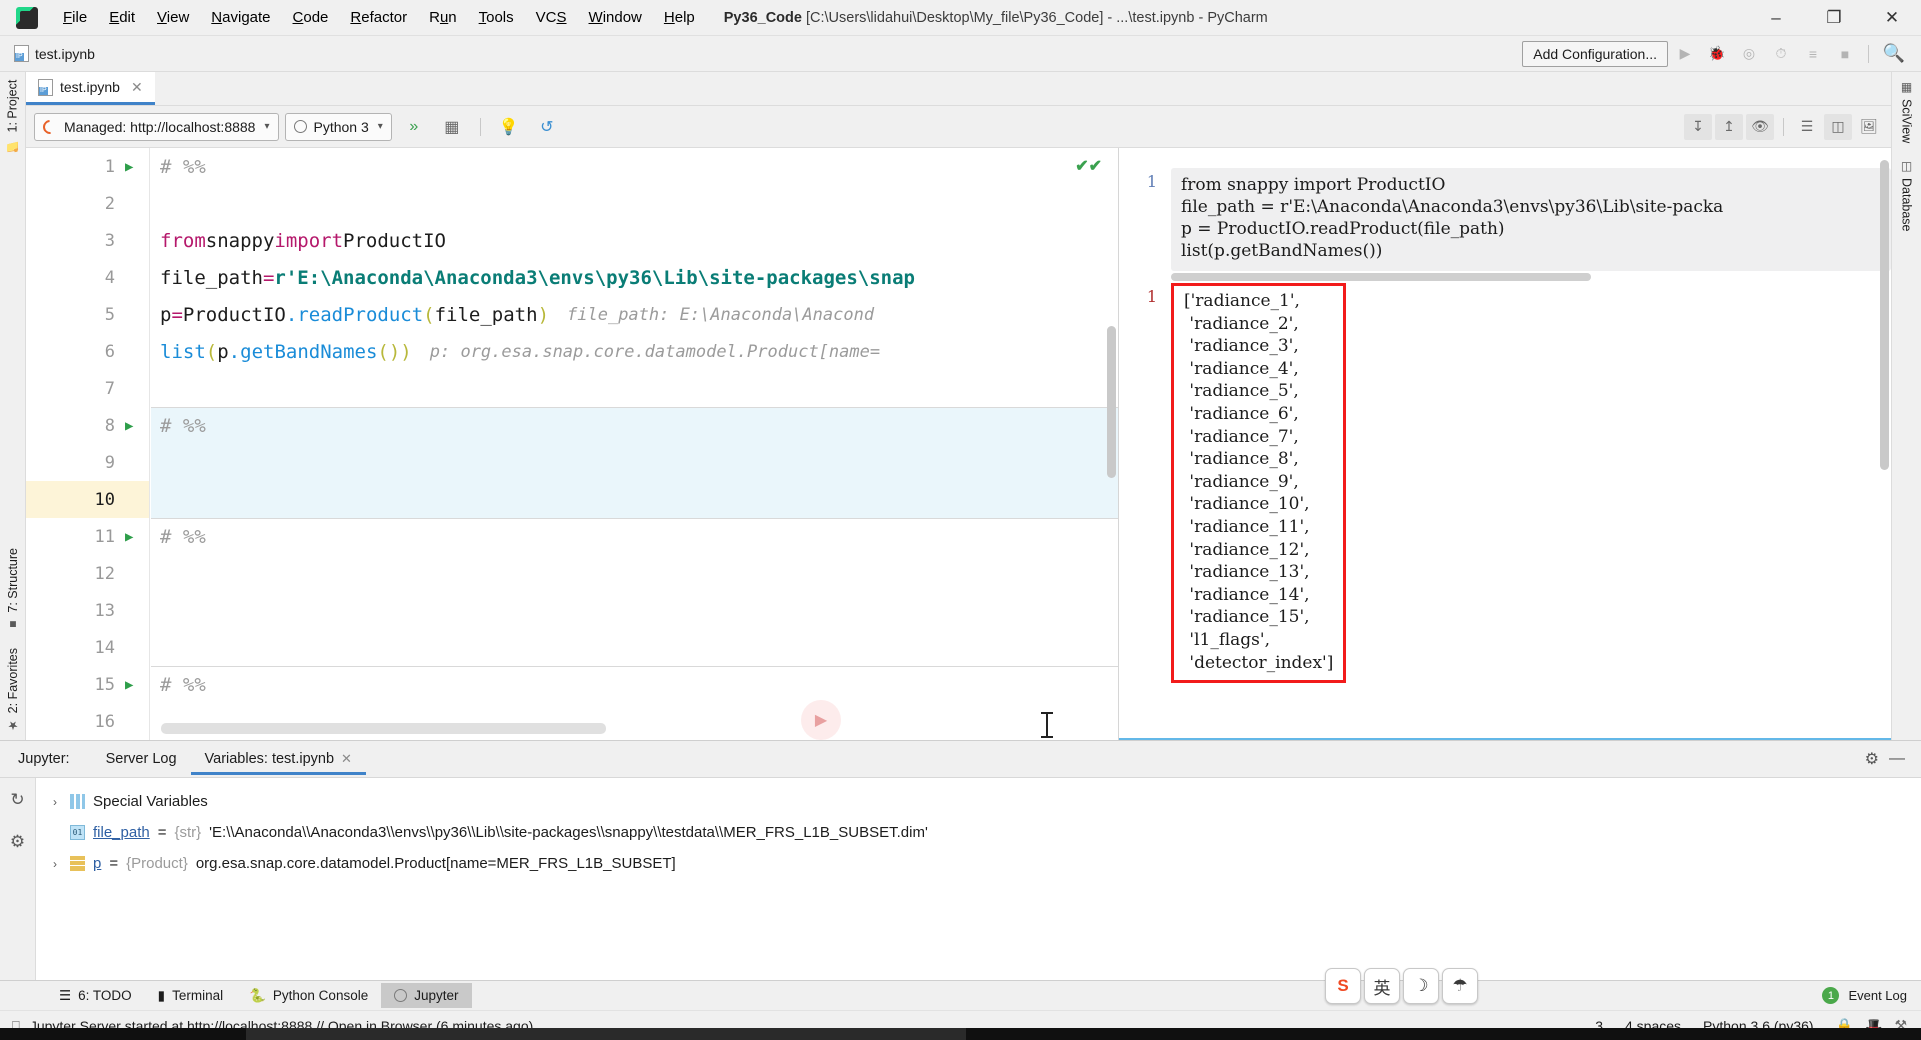 This screenshot has height=1040, width=1921. Describe the element at coordinates (1382, 986) in the screenshot. I see `ime-language-toggle: 英` at that location.